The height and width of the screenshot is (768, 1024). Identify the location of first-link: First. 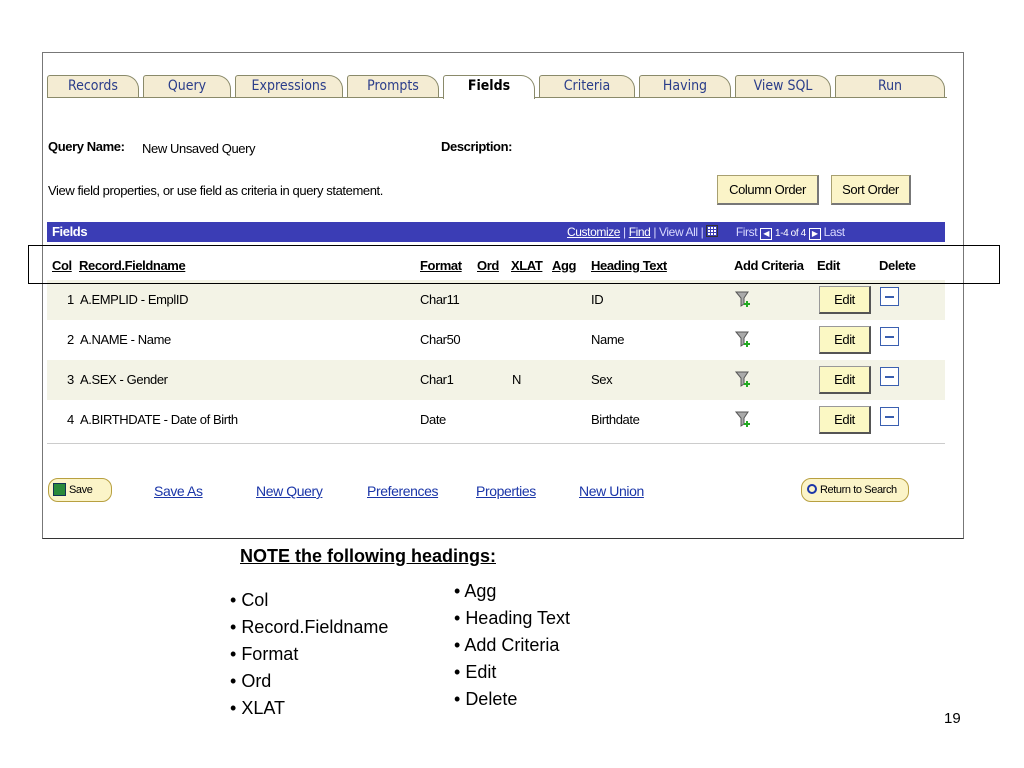
(747, 232).